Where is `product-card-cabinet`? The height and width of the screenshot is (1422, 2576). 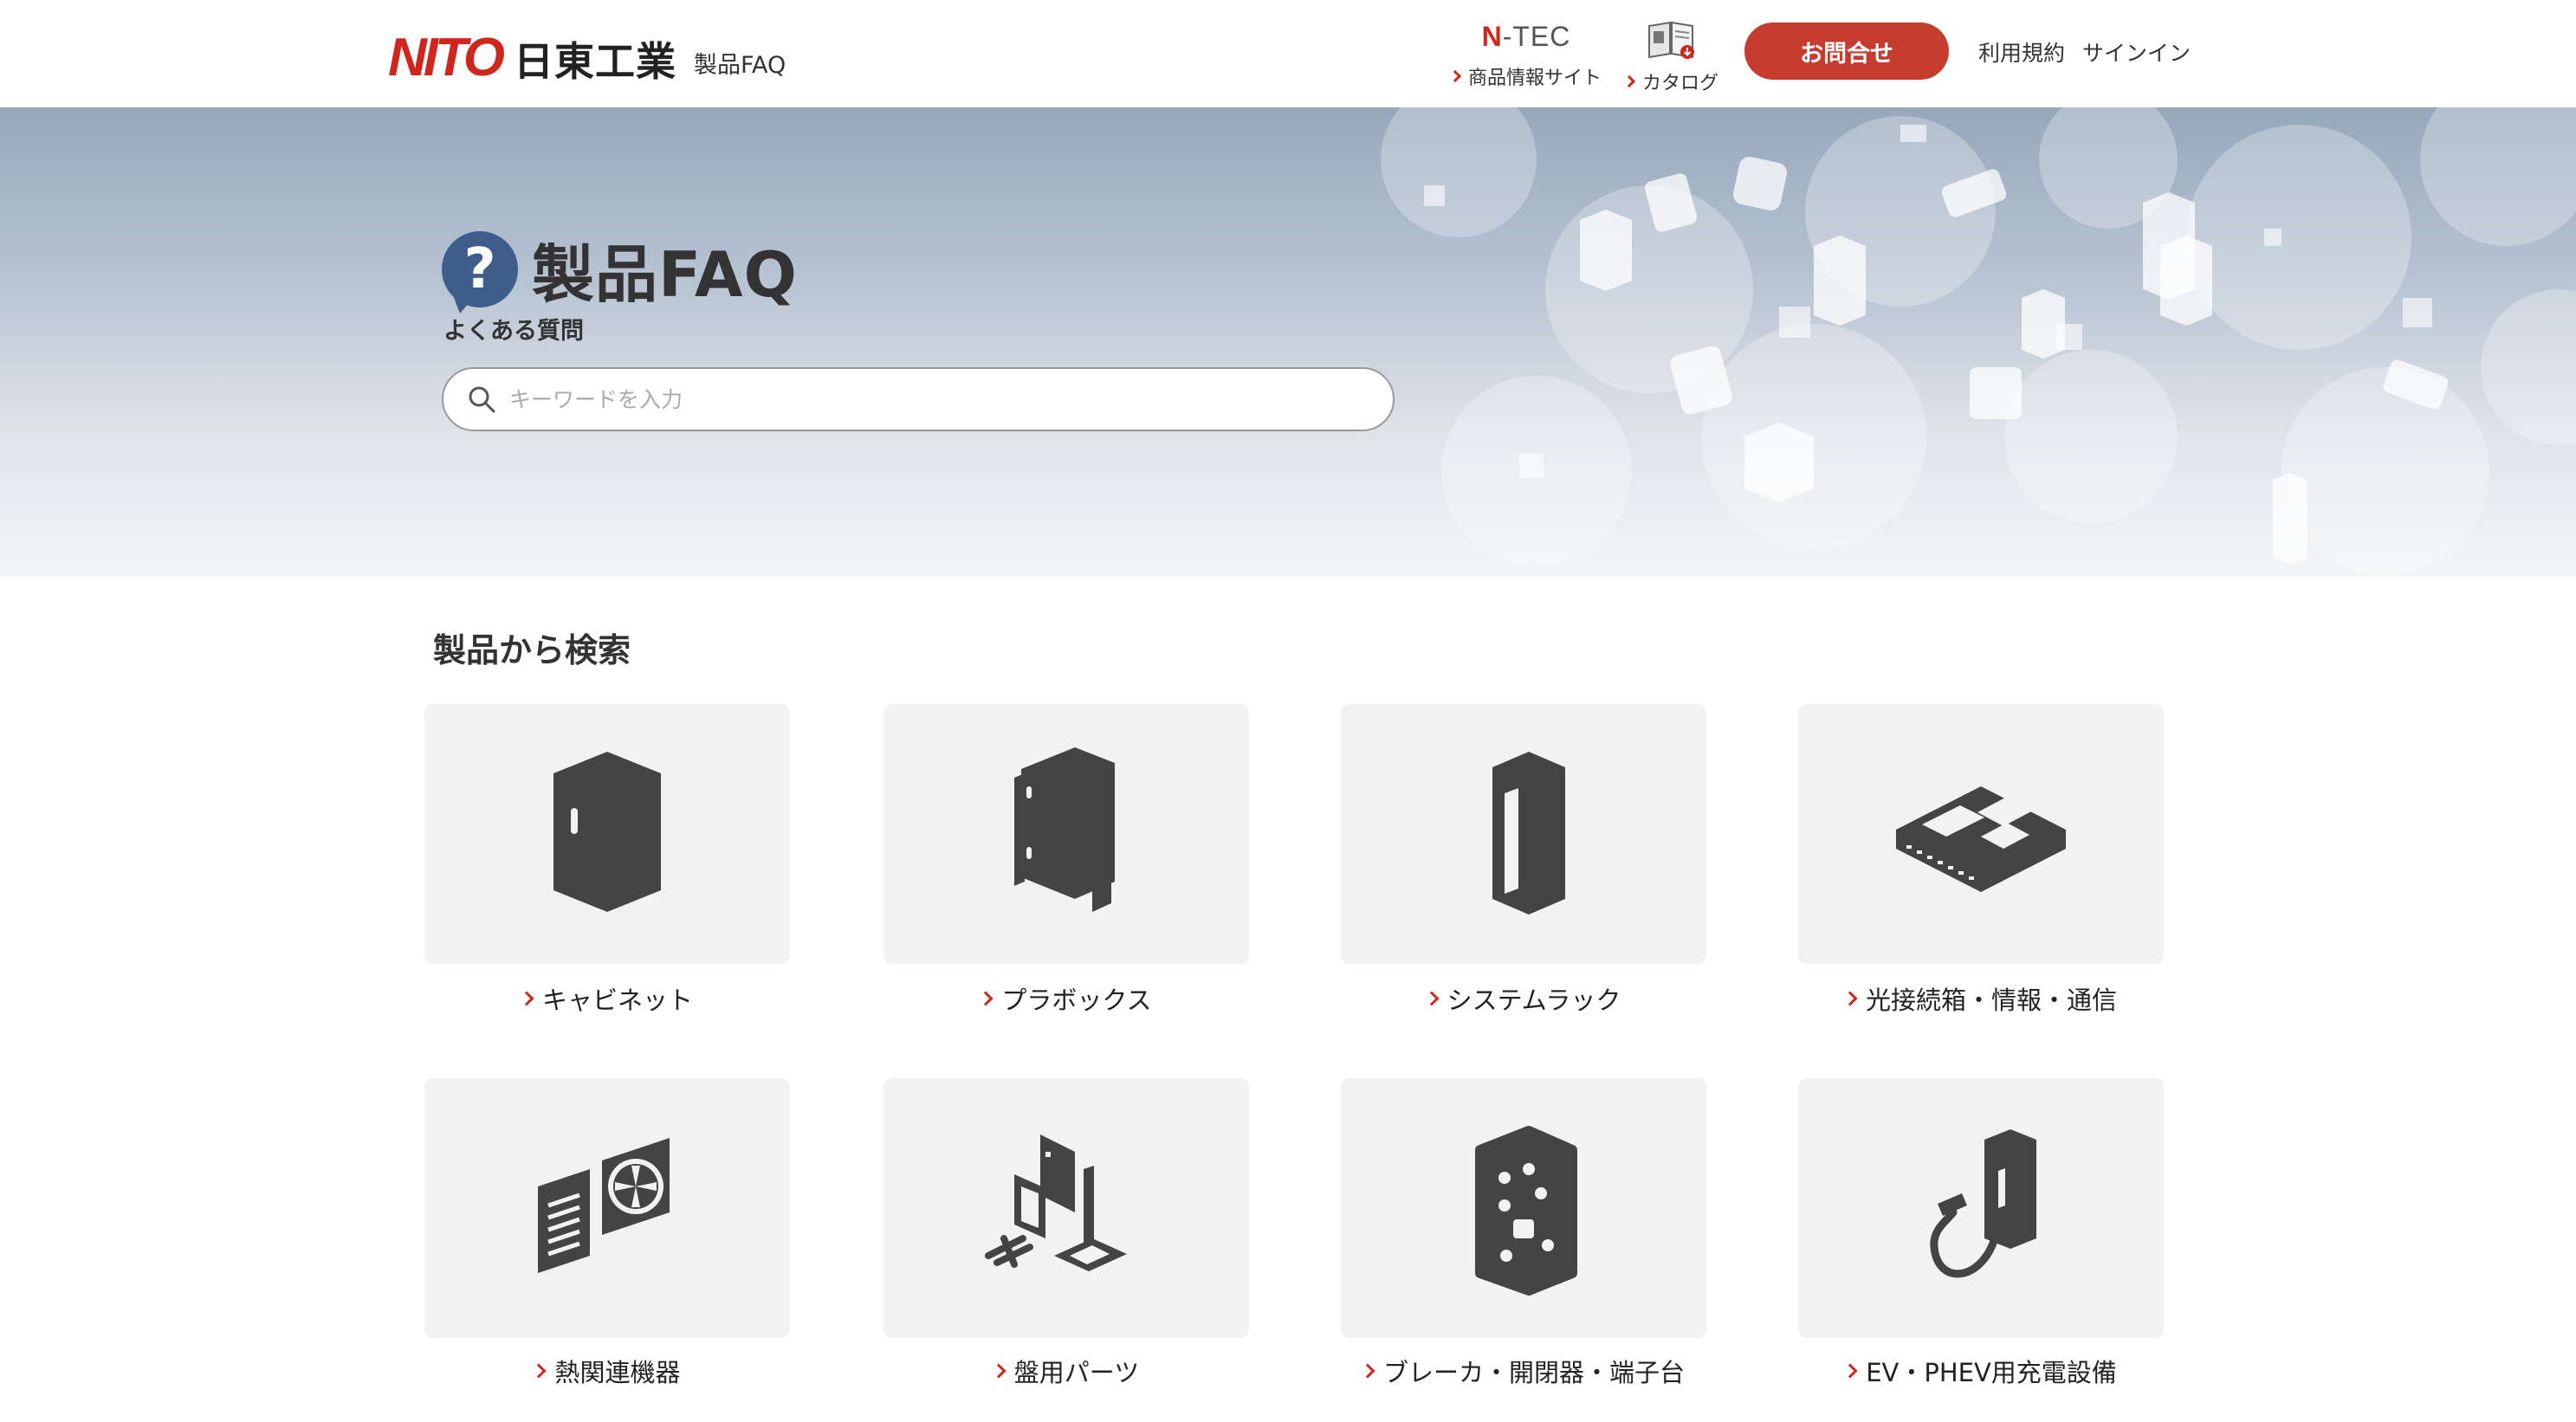 product-card-cabinet is located at coordinates (607, 834).